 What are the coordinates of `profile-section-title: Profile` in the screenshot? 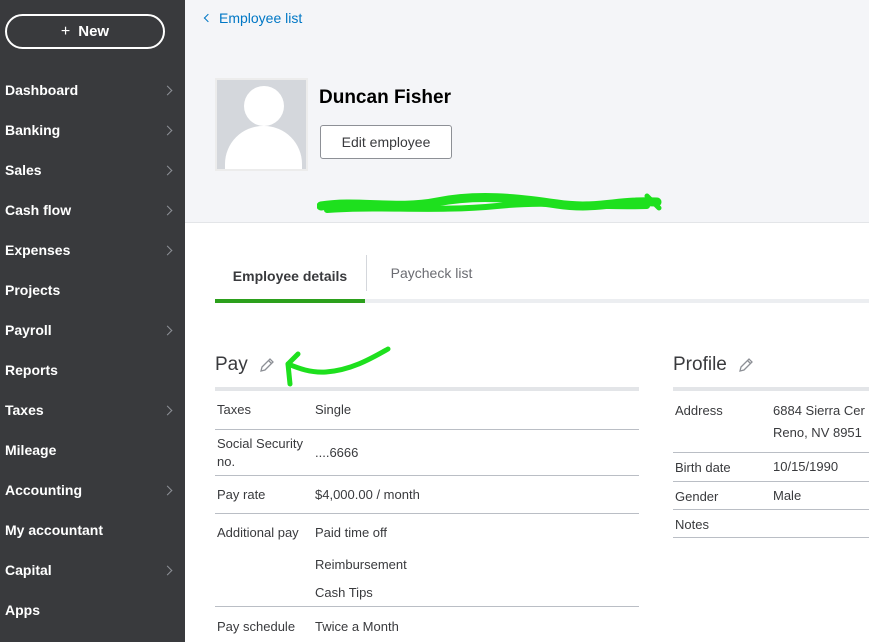 It's located at (714, 365).